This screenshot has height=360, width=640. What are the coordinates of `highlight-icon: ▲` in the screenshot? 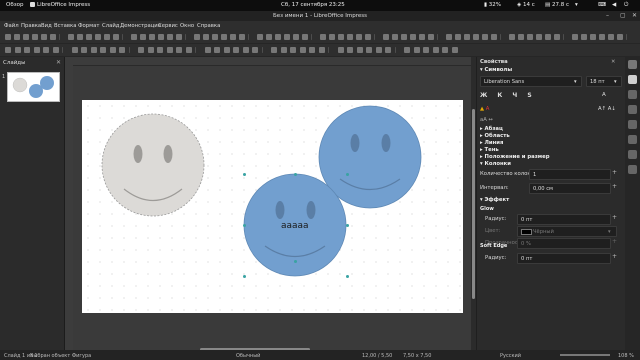 It's located at (482, 109).